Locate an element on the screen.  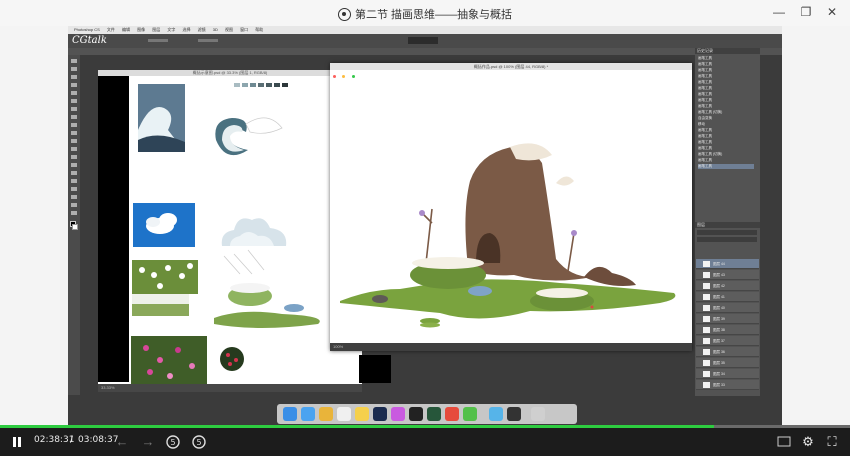
layer-row: 图层 38 is located at coordinates (727, 330).